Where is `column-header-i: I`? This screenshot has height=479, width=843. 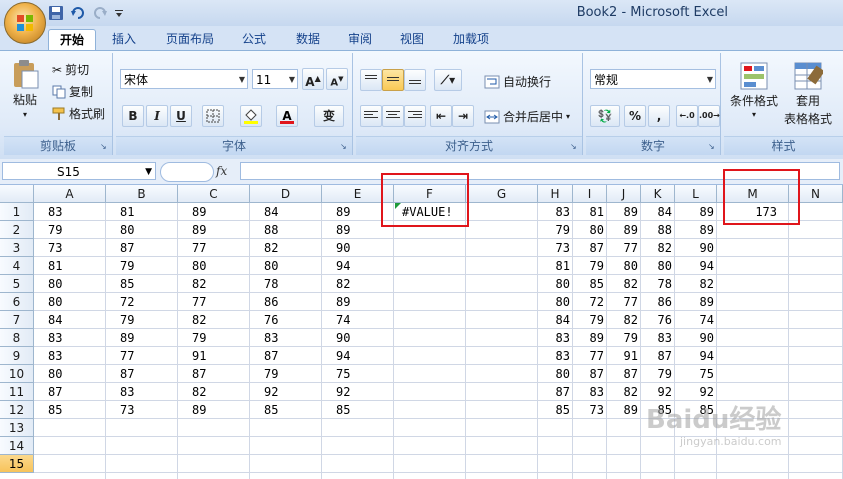 column-header-i: I is located at coordinates (590, 194).